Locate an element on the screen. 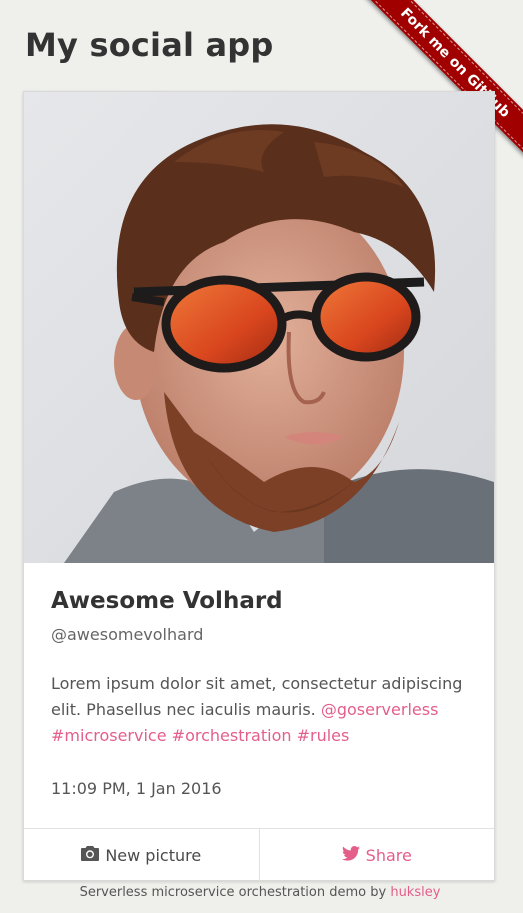  hashtag-goserverless: @goserverless is located at coordinates (380, 709).